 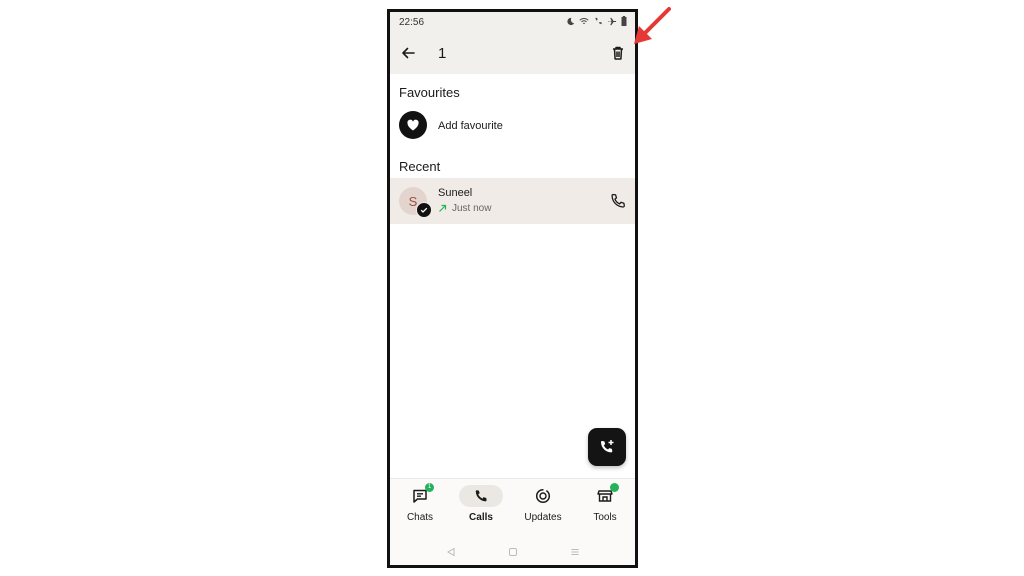 I want to click on nav-calls: Calls, so click(x=481, y=509).